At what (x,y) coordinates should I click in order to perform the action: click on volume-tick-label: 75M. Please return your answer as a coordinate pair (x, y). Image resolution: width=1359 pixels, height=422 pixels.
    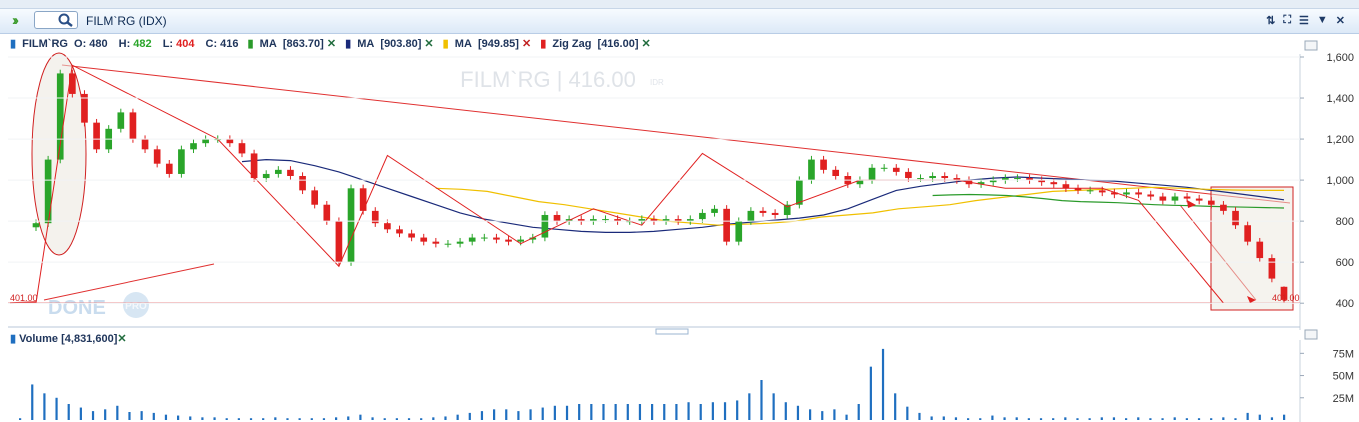
    Looking at the image, I should click on (1343, 354).